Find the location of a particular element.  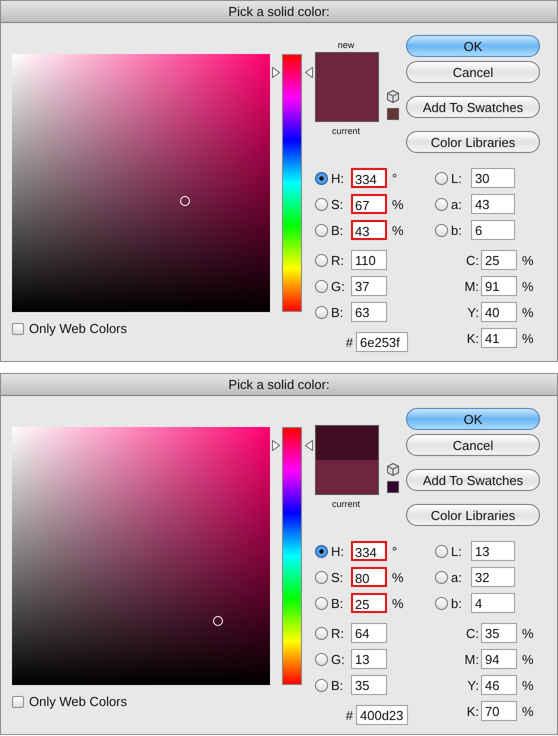

field-label: K: is located at coordinates (473, 338).